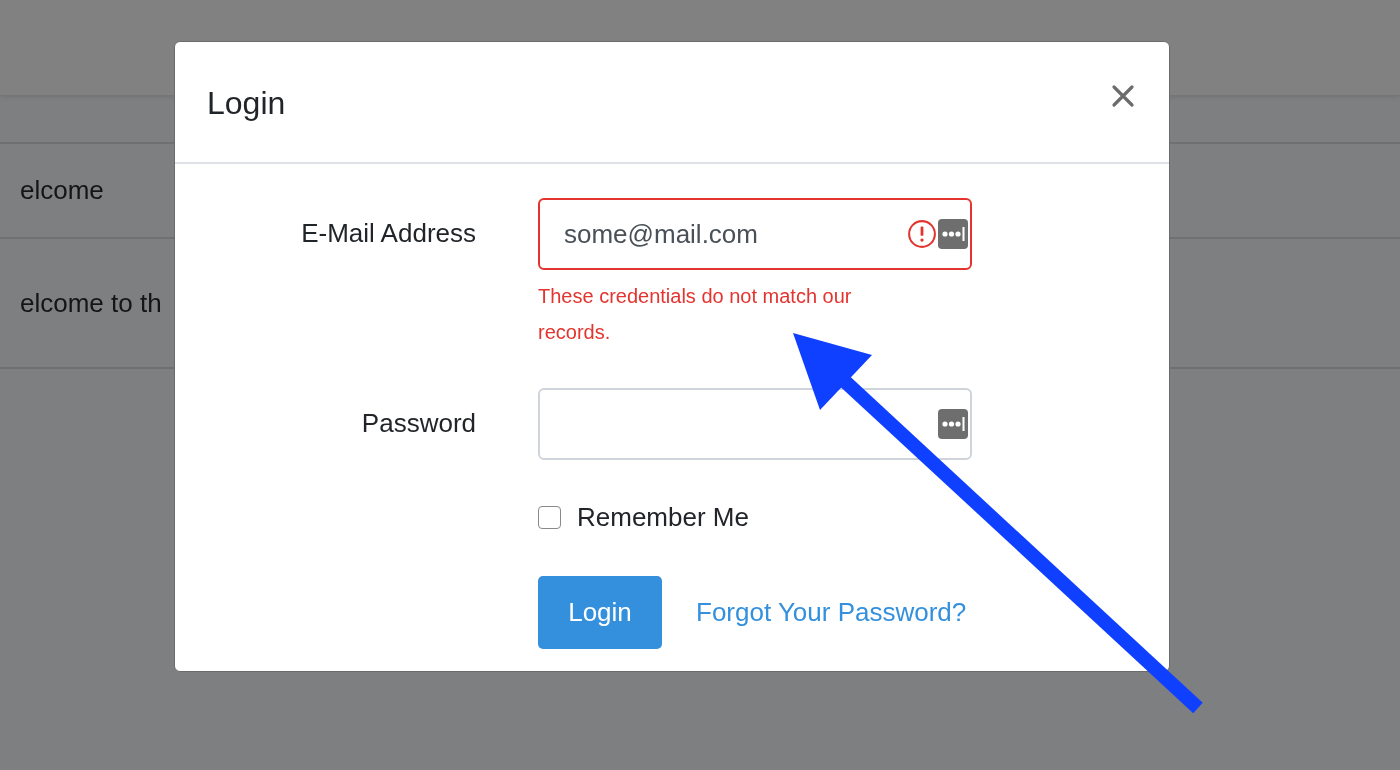  I want to click on exclamation-icon, so click(922, 234).